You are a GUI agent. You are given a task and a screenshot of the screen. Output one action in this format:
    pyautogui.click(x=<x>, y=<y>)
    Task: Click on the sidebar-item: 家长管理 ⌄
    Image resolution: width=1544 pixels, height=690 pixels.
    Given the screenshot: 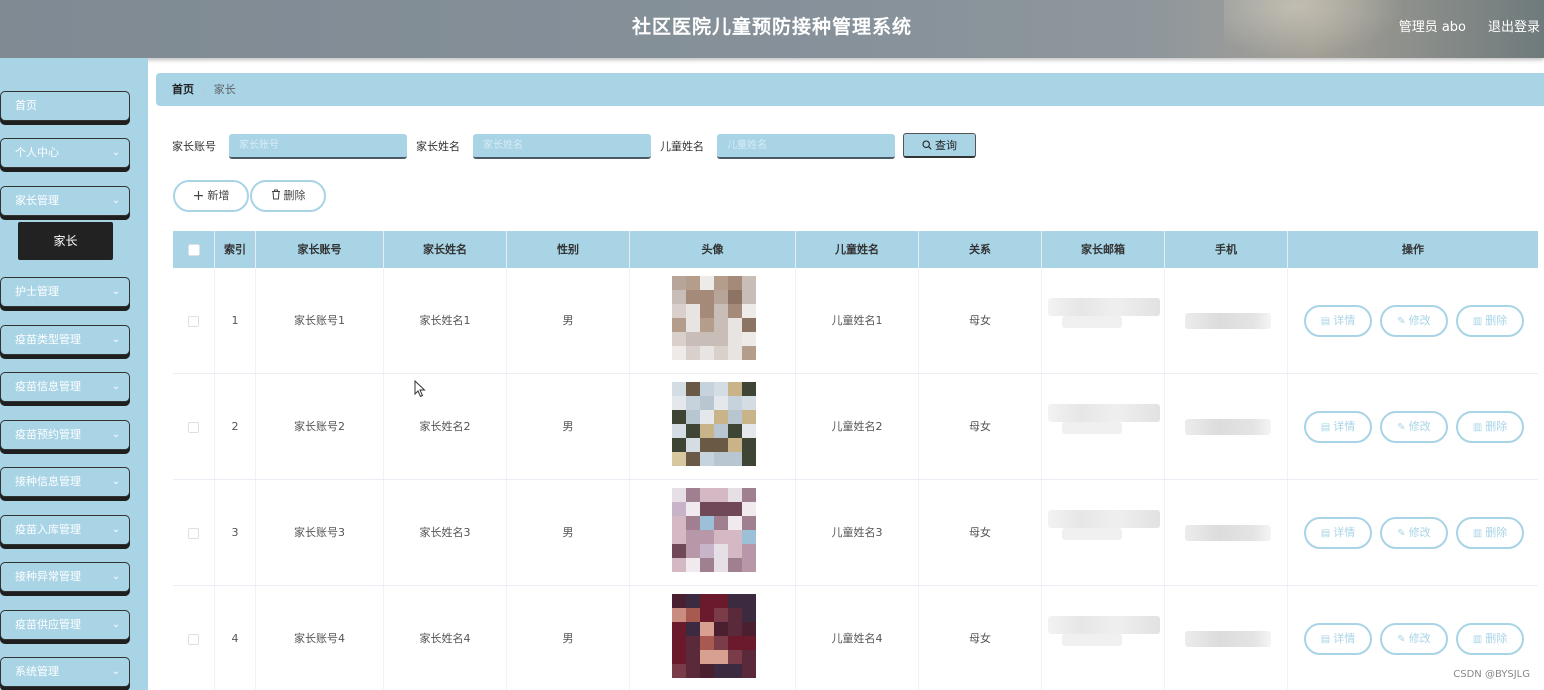 What is the action you would take?
    pyautogui.click(x=65, y=201)
    